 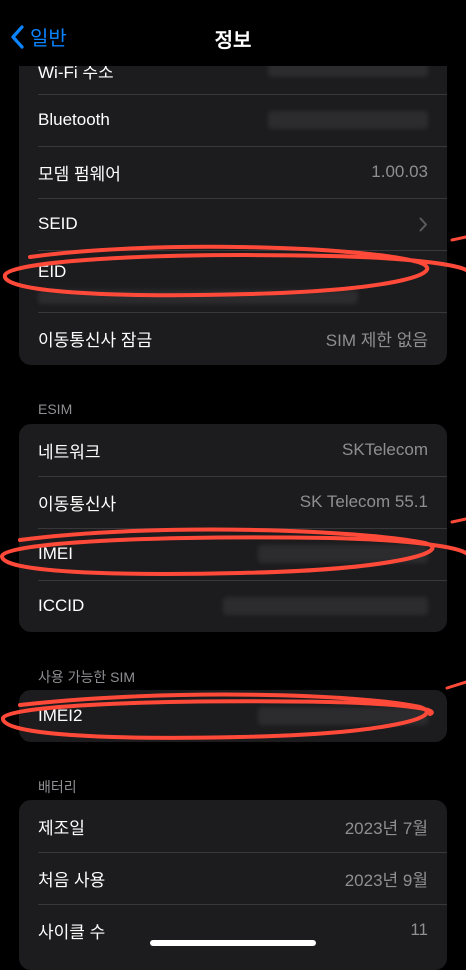 I want to click on bluetooth-value-redacted, so click(x=348, y=120).